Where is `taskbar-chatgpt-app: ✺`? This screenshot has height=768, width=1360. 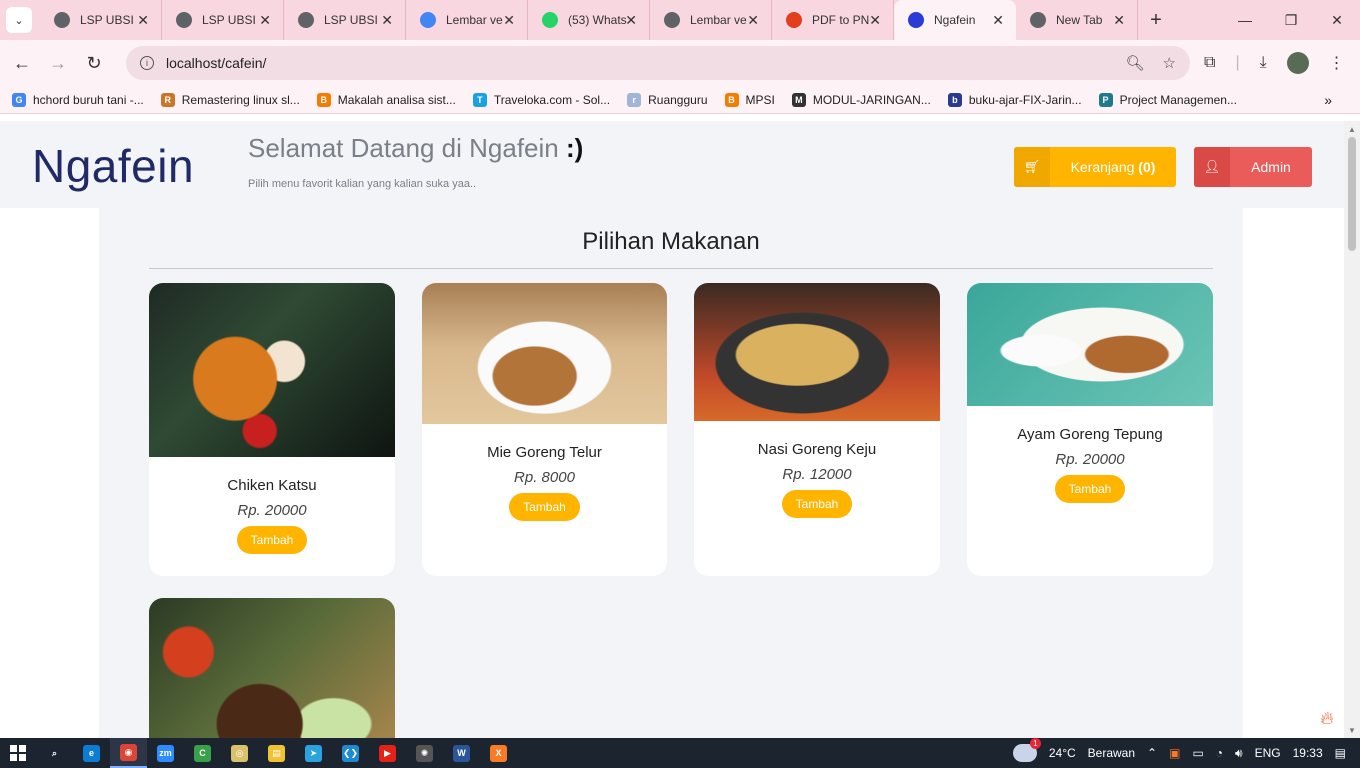
taskbar-chatgpt-app: ✺ is located at coordinates (424, 753).